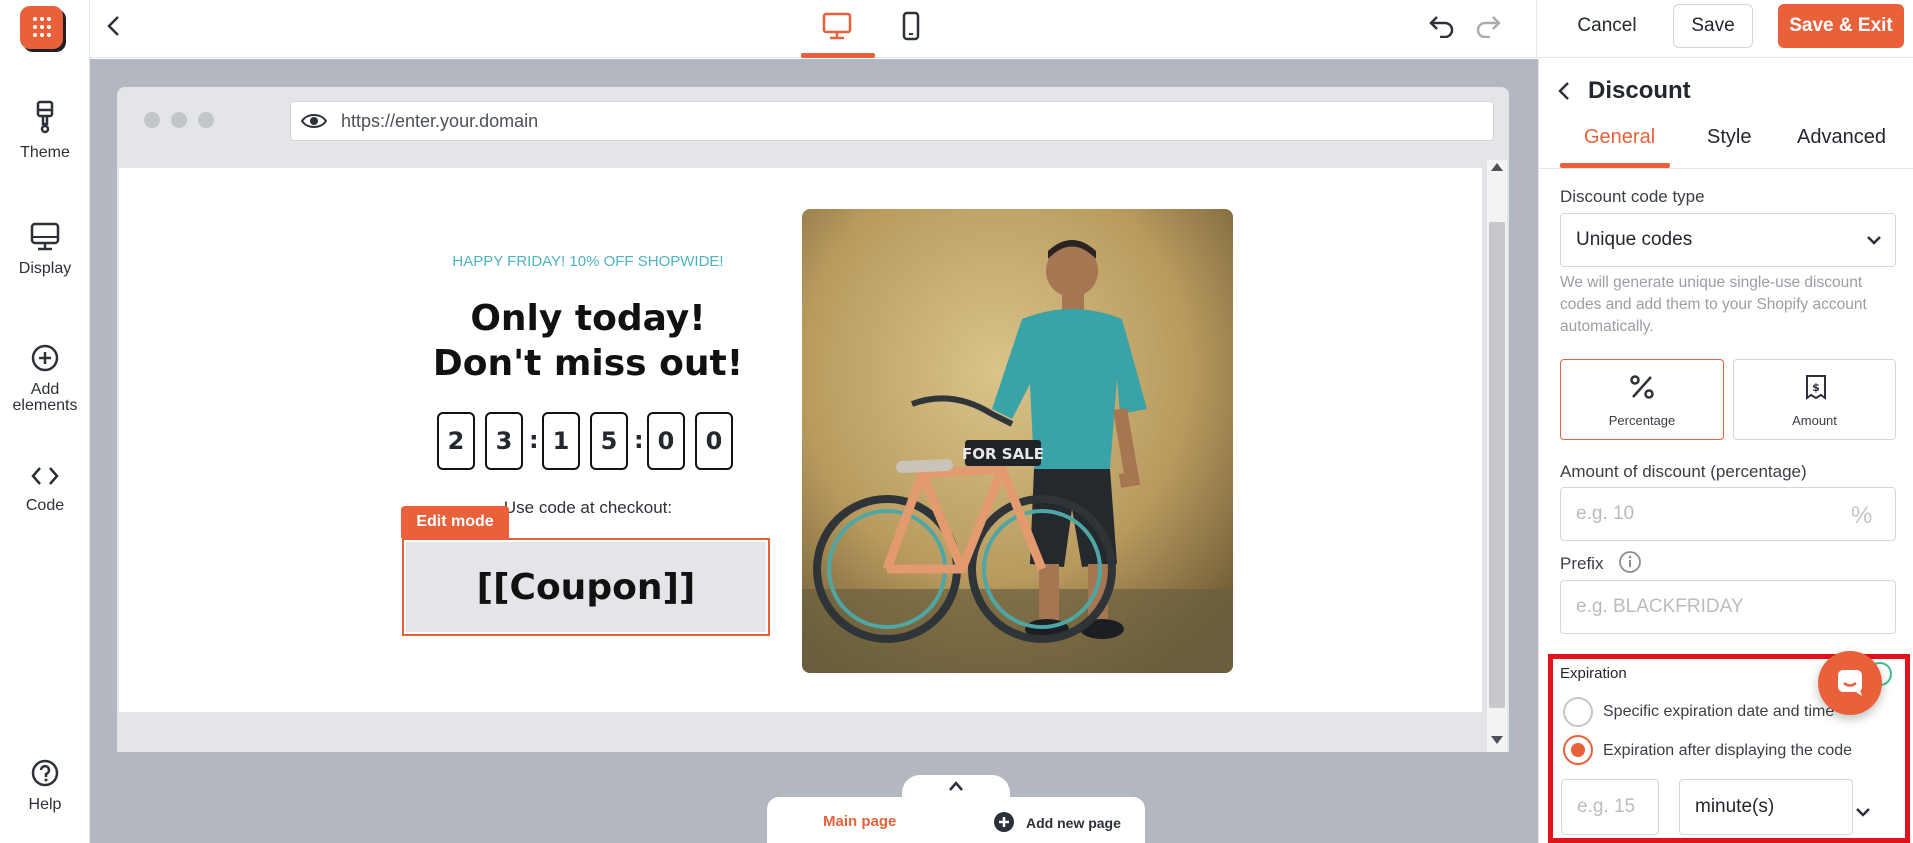 The image size is (1913, 843). What do you see at coordinates (45, 397) in the screenshot?
I see `rail-label-add-elements: Add elements` at bounding box center [45, 397].